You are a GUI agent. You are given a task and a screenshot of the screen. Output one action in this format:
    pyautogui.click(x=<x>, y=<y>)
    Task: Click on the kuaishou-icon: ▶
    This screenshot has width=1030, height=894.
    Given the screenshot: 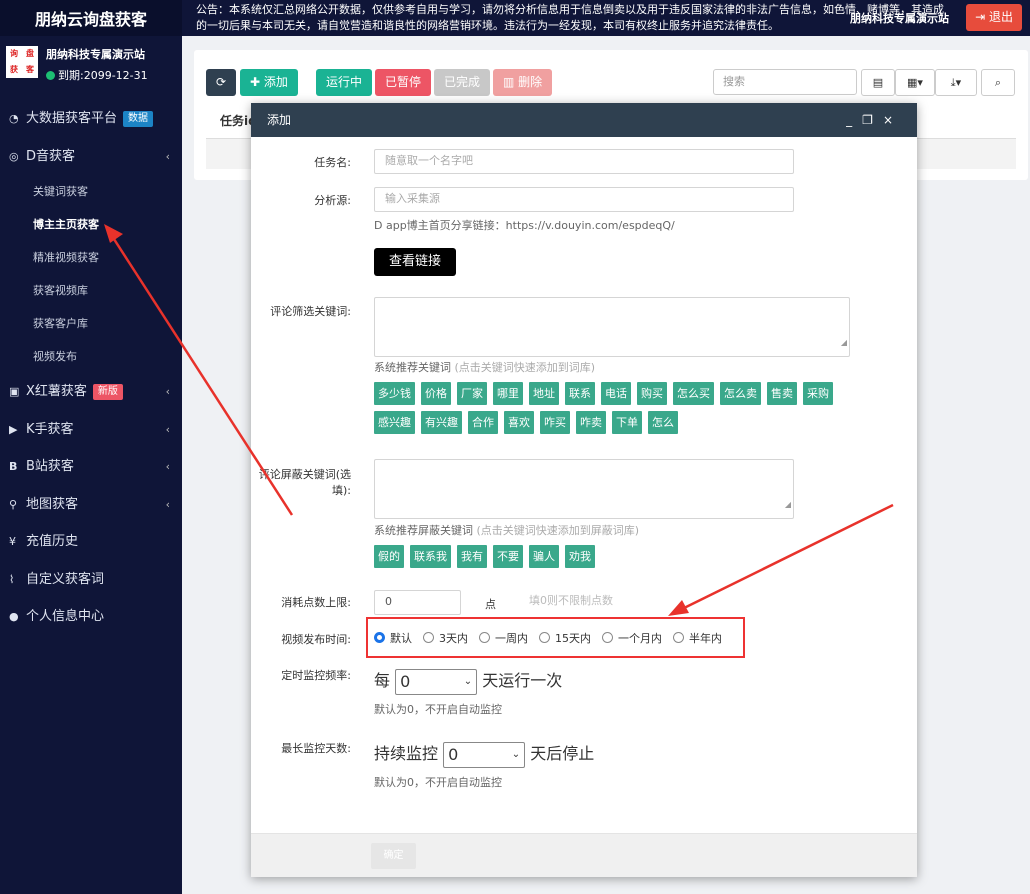 What is the action you would take?
    pyautogui.click(x=13, y=429)
    